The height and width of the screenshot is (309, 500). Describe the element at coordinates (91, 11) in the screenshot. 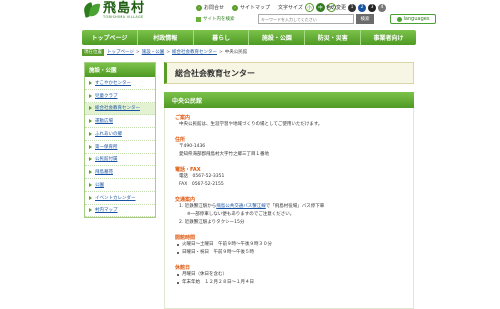

I see `leaf-logo-icon` at that location.